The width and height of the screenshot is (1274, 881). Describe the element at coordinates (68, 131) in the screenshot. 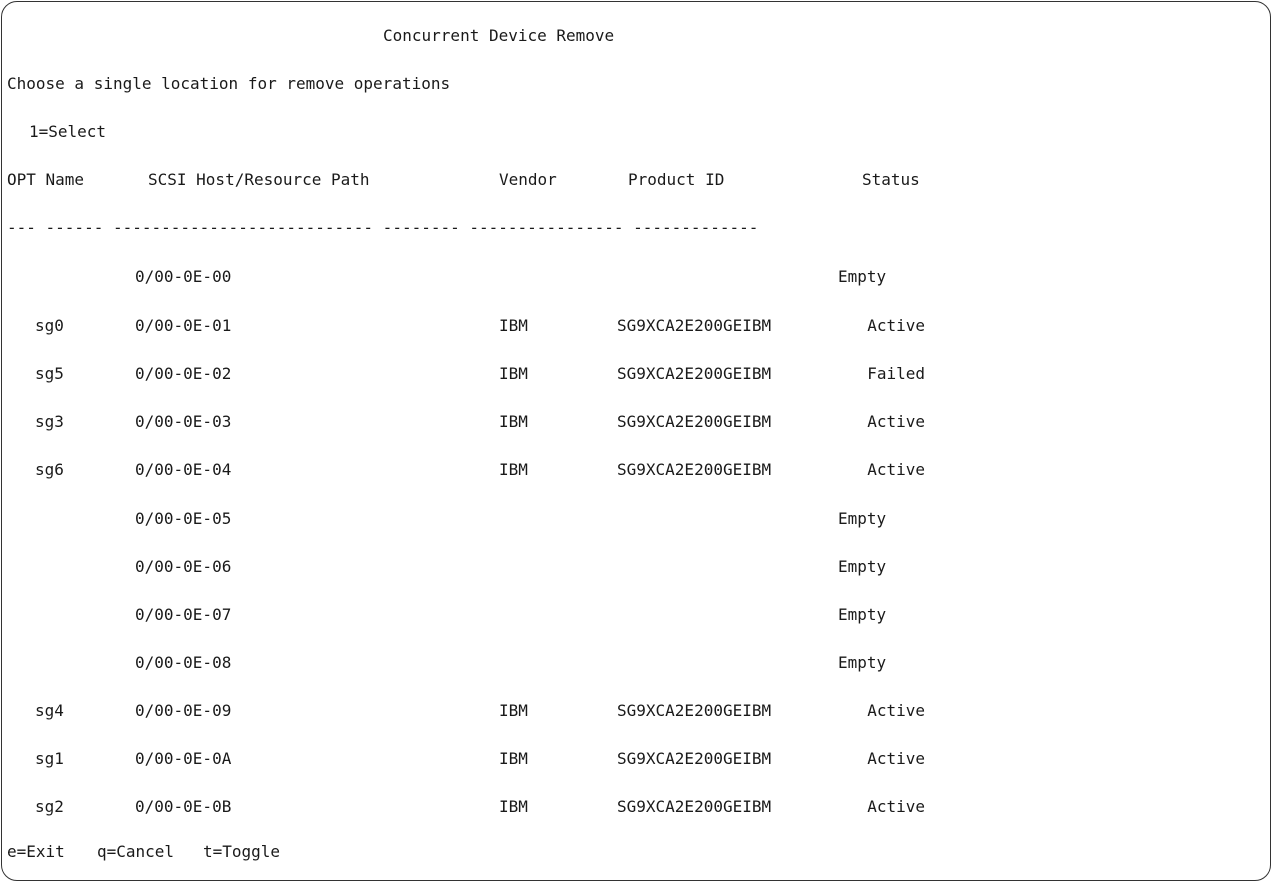

I see `option-legend: 1=Select` at that location.